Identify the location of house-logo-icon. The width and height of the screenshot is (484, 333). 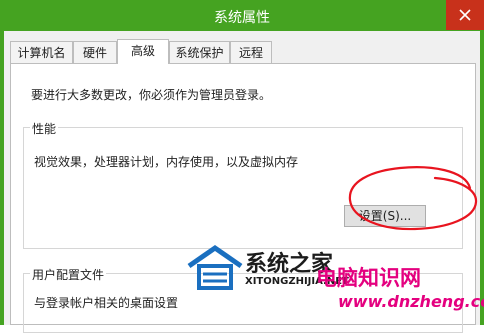
(215, 267).